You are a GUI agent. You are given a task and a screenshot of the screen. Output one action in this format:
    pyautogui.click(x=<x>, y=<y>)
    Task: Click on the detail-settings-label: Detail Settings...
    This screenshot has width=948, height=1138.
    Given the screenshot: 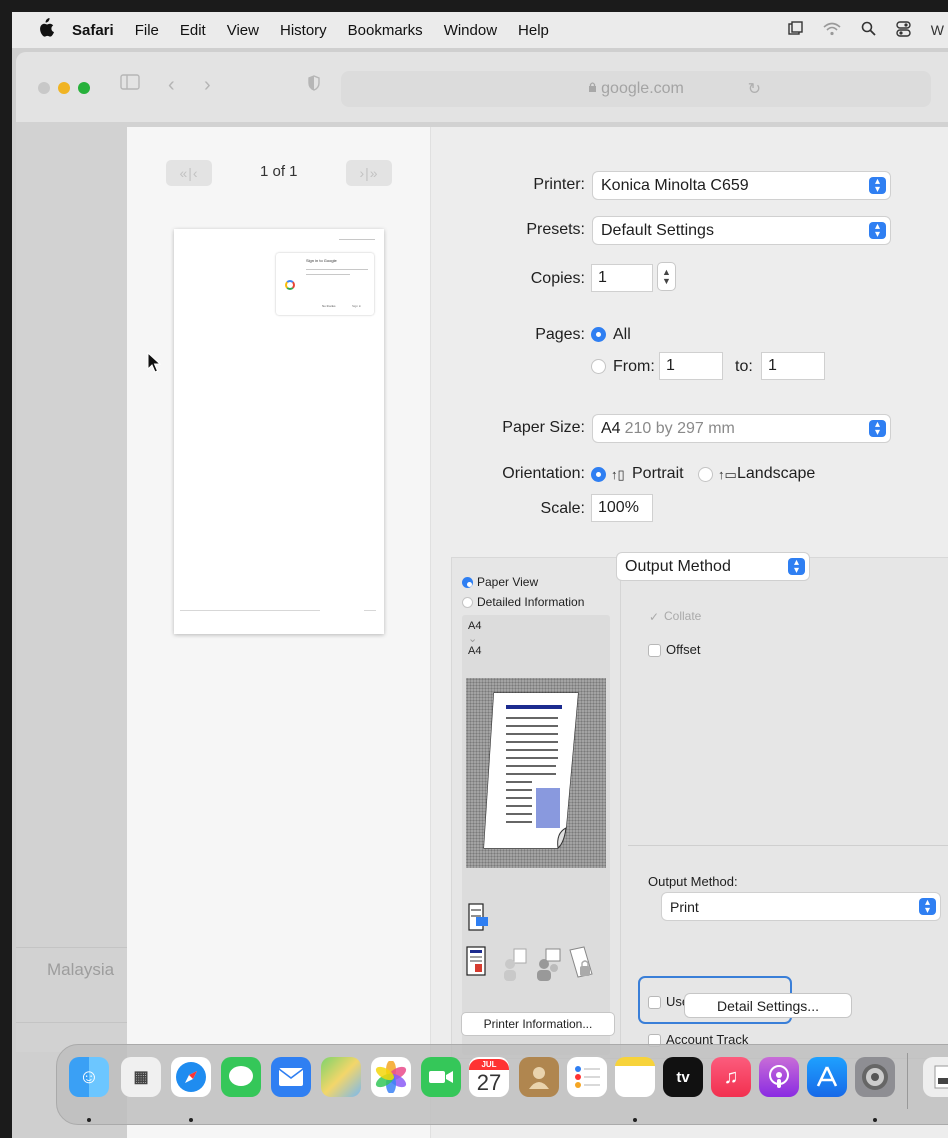 What is the action you would take?
    pyautogui.click(x=768, y=1005)
    